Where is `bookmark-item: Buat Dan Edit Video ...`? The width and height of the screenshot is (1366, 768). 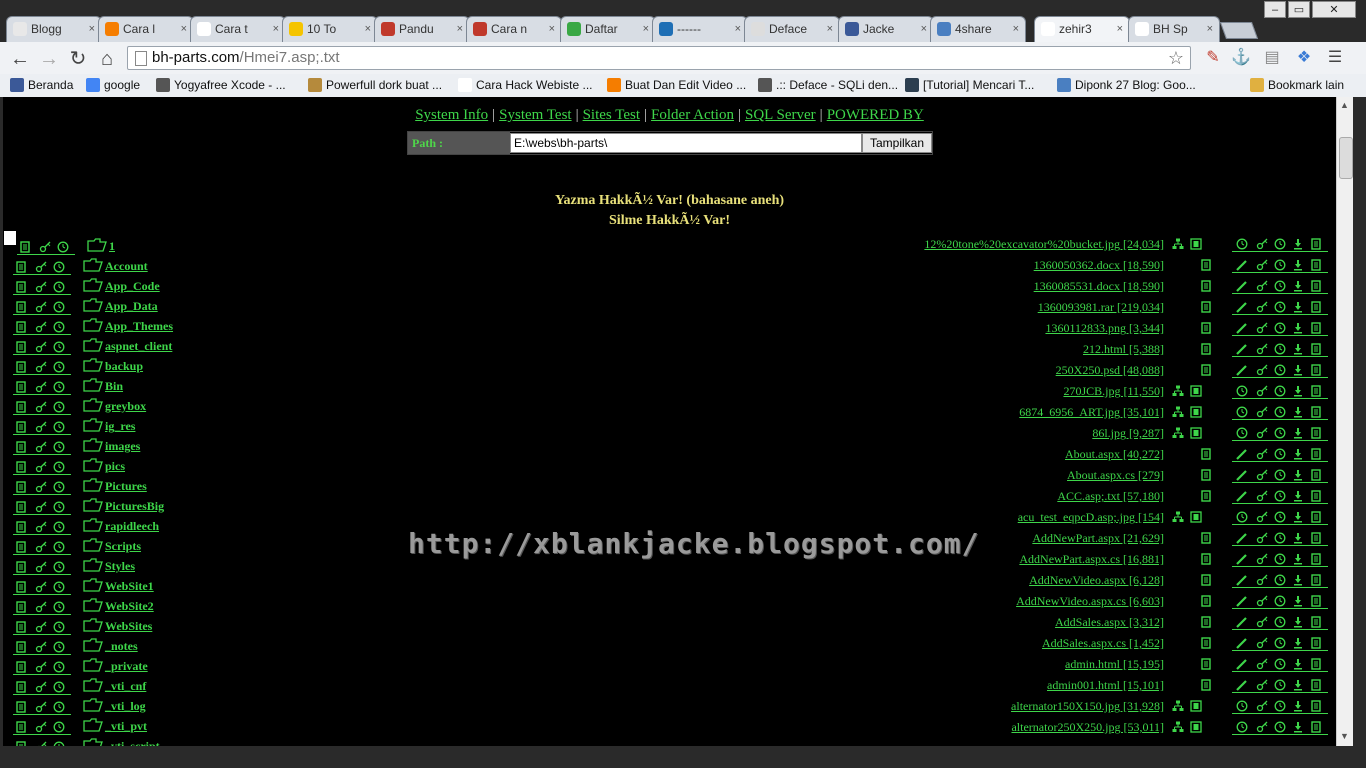 bookmark-item: Buat Dan Edit Video ... is located at coordinates (676, 85).